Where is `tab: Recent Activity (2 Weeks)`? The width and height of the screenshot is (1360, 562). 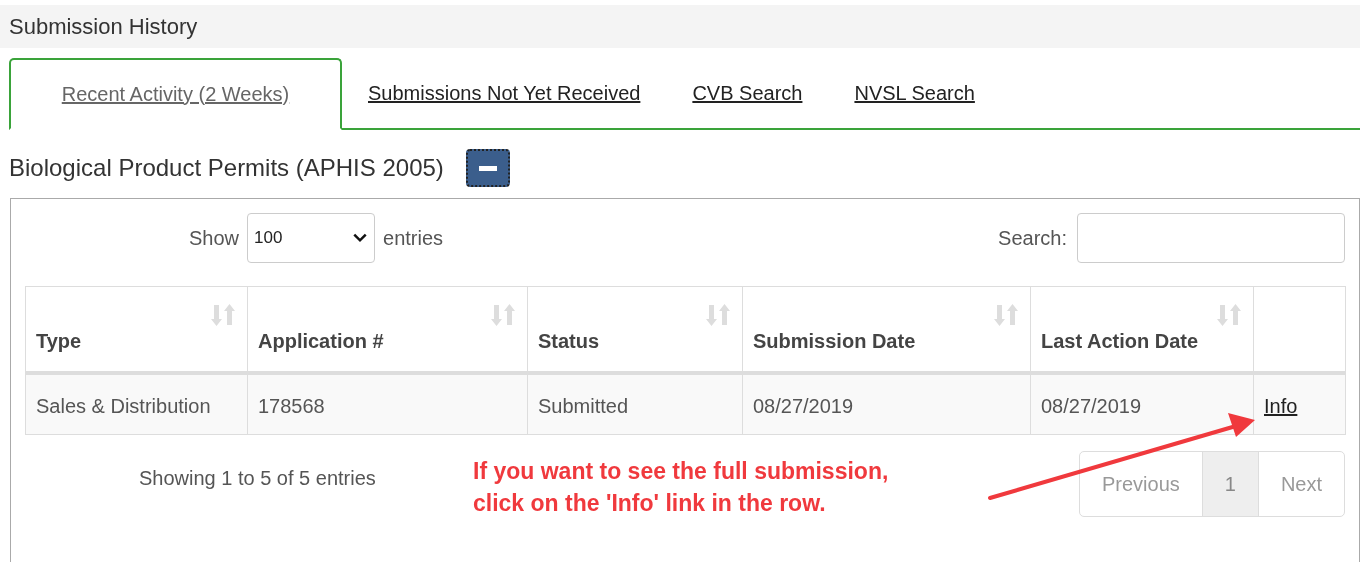
tab: Recent Activity (2 Weeks) is located at coordinates (175, 94).